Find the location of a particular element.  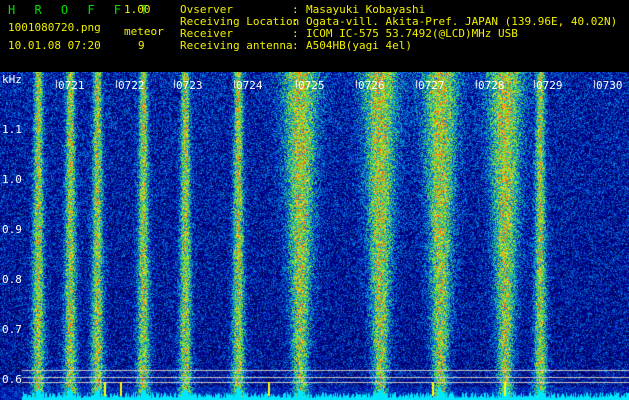

meteor-count-label: meteor is located at coordinates (144, 31).